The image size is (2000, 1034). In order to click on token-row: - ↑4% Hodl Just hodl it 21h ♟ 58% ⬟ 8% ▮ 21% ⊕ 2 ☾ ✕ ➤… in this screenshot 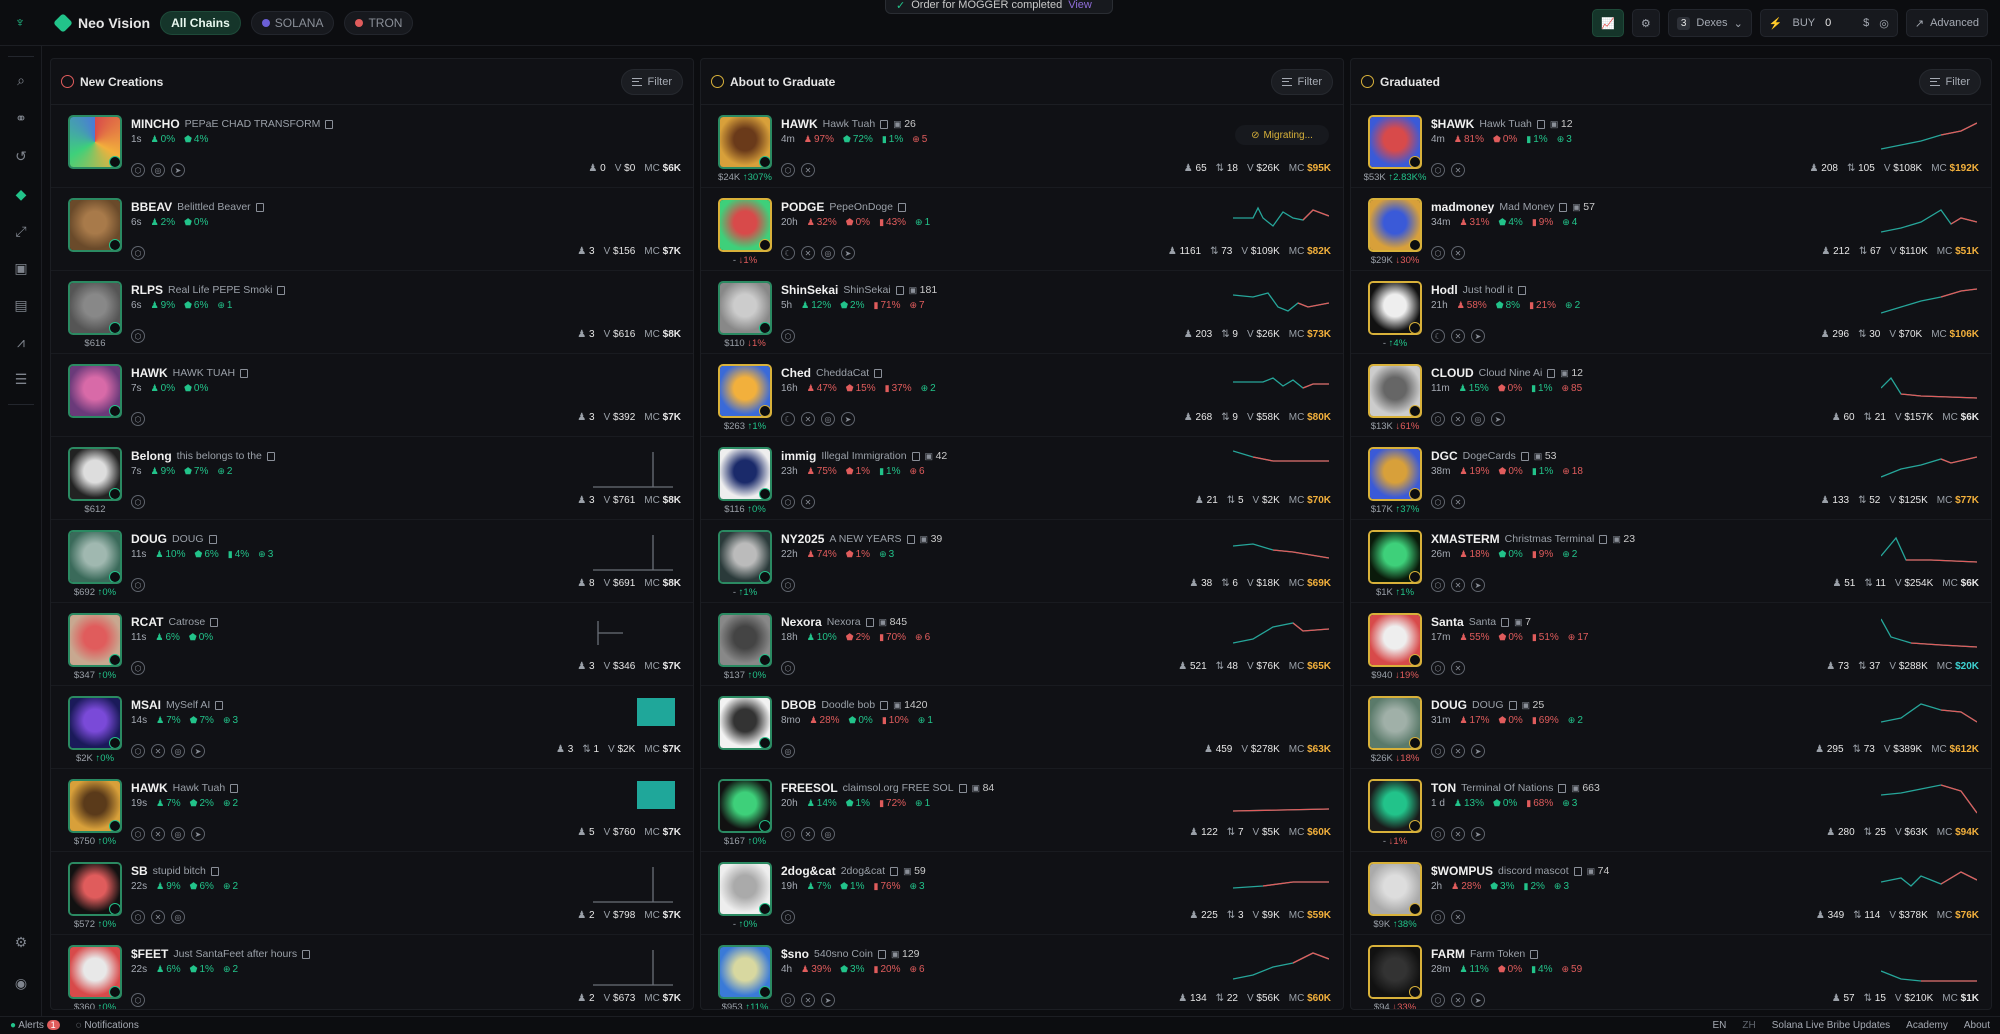, I will do `click(1671, 312)`.